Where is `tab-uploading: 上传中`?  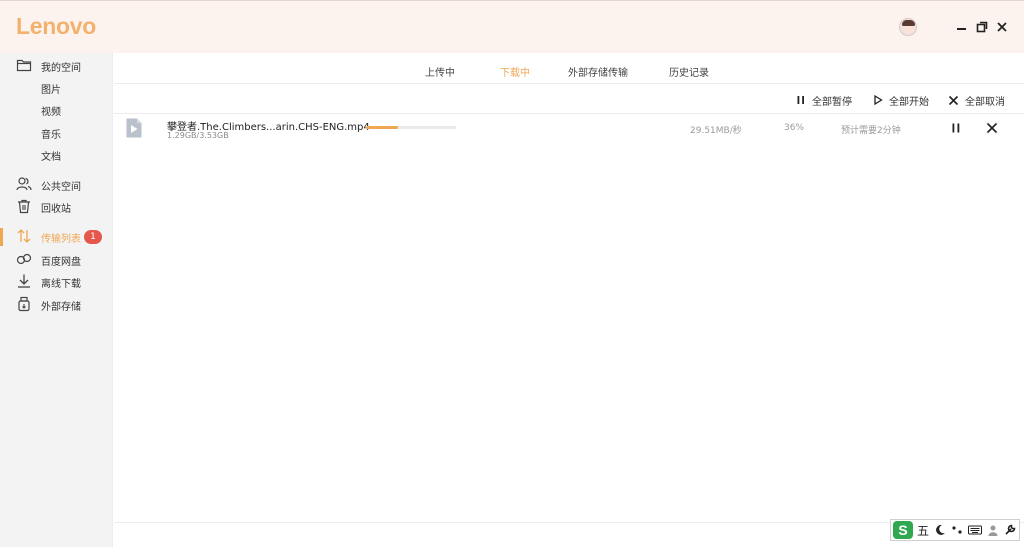 tab-uploading: 上传中 is located at coordinates (440, 71).